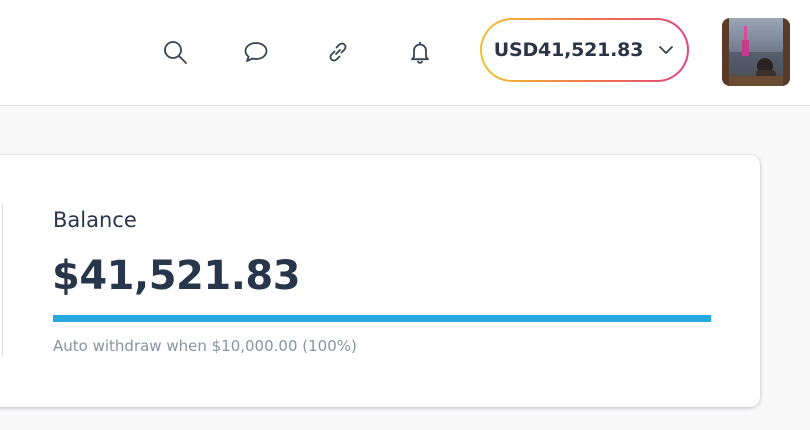 The height and width of the screenshot is (430, 810). I want to click on link-icon, so click(338, 52).